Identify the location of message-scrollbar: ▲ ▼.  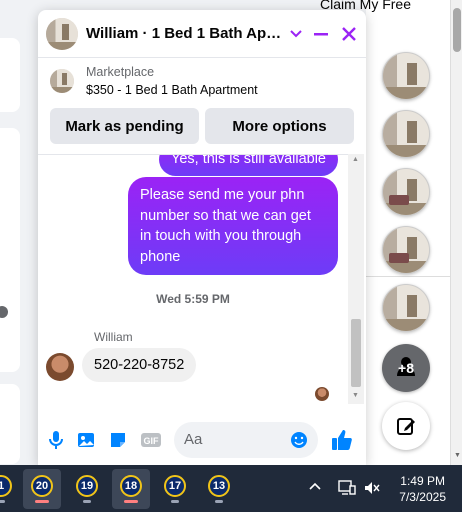
(356, 279).